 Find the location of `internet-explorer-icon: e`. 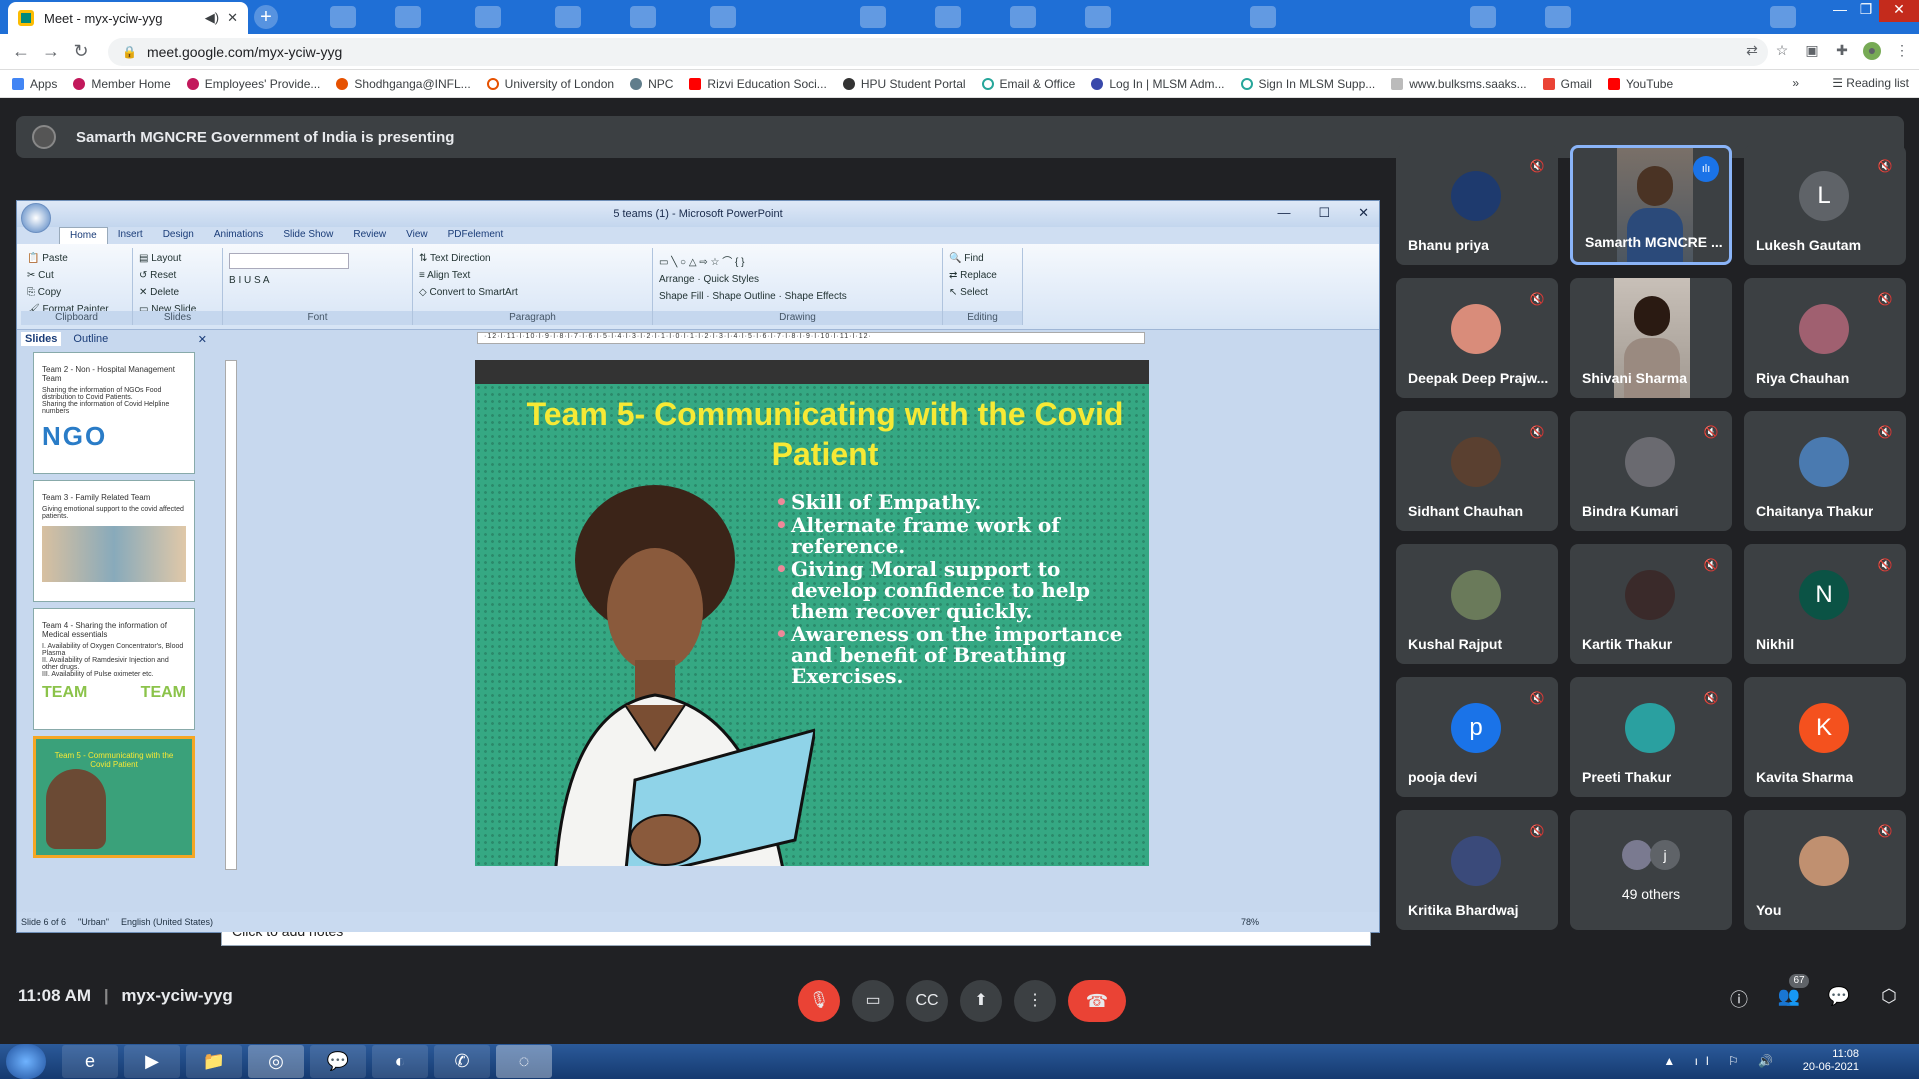

internet-explorer-icon: e is located at coordinates (90, 1061).